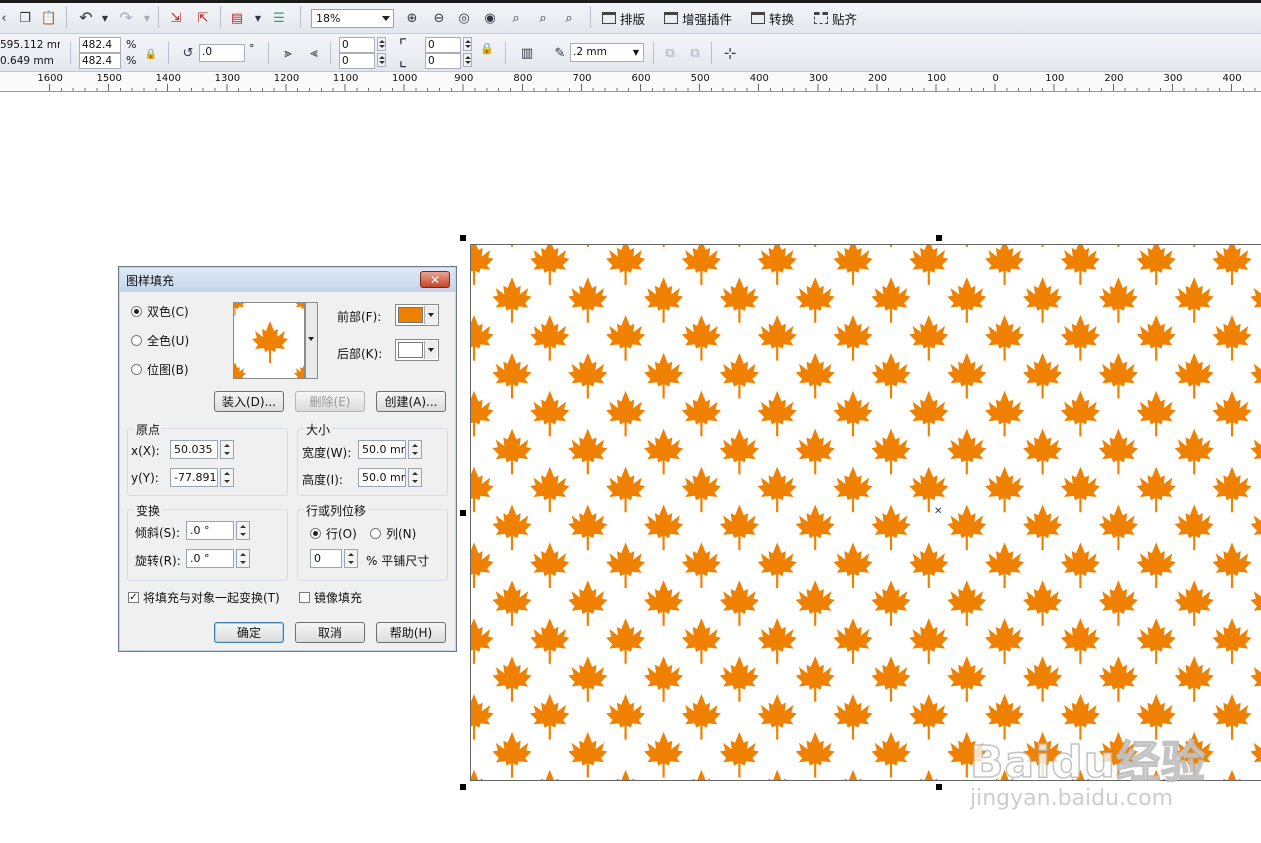 The image size is (1261, 843). What do you see at coordinates (176, 18) in the screenshot?
I see `import-icon: ⇲` at bounding box center [176, 18].